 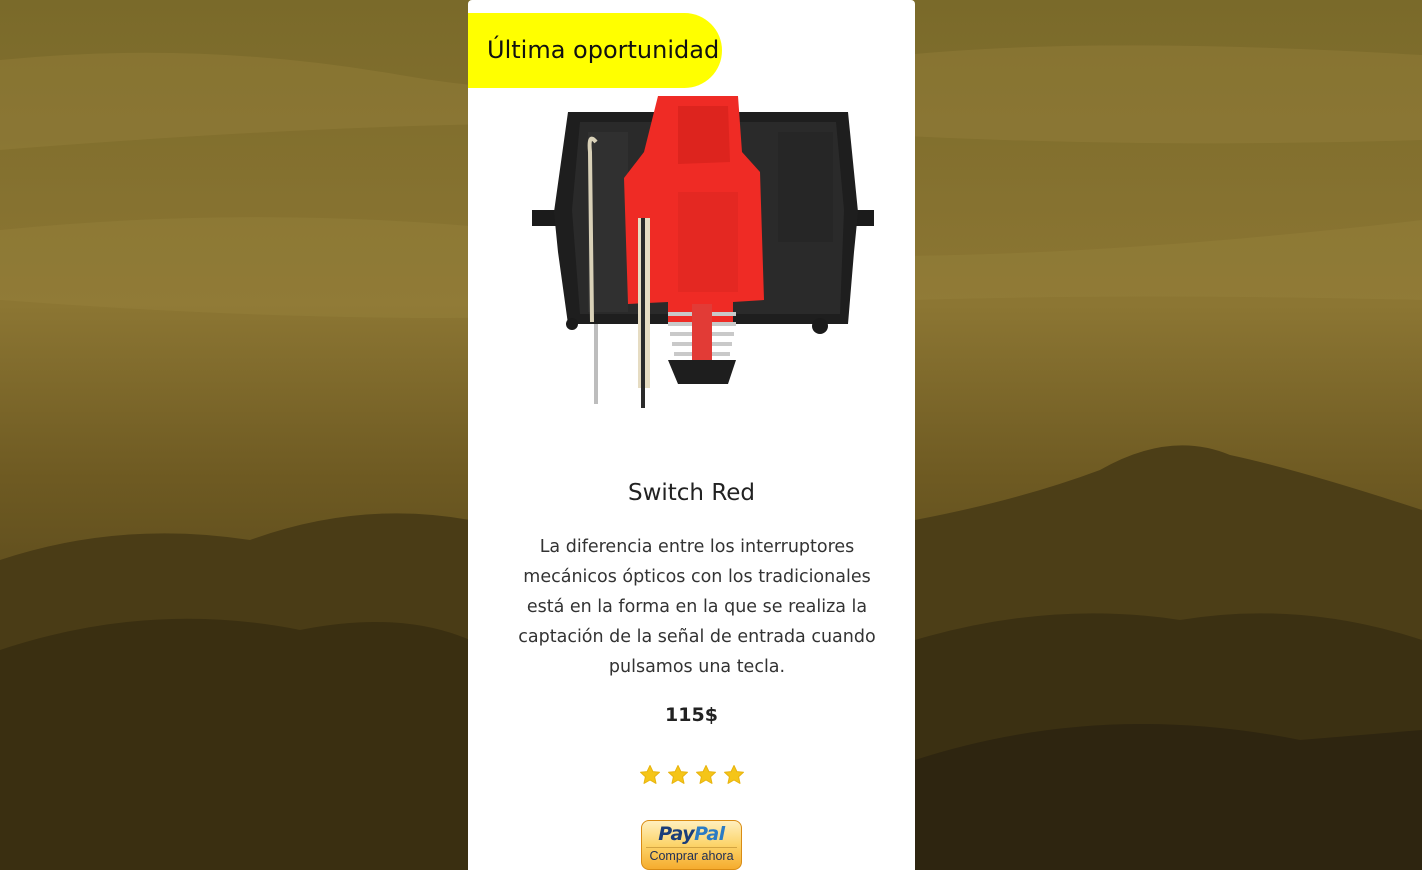 I want to click on last-chance-badge: Última oportunidad, so click(x=595, y=50).